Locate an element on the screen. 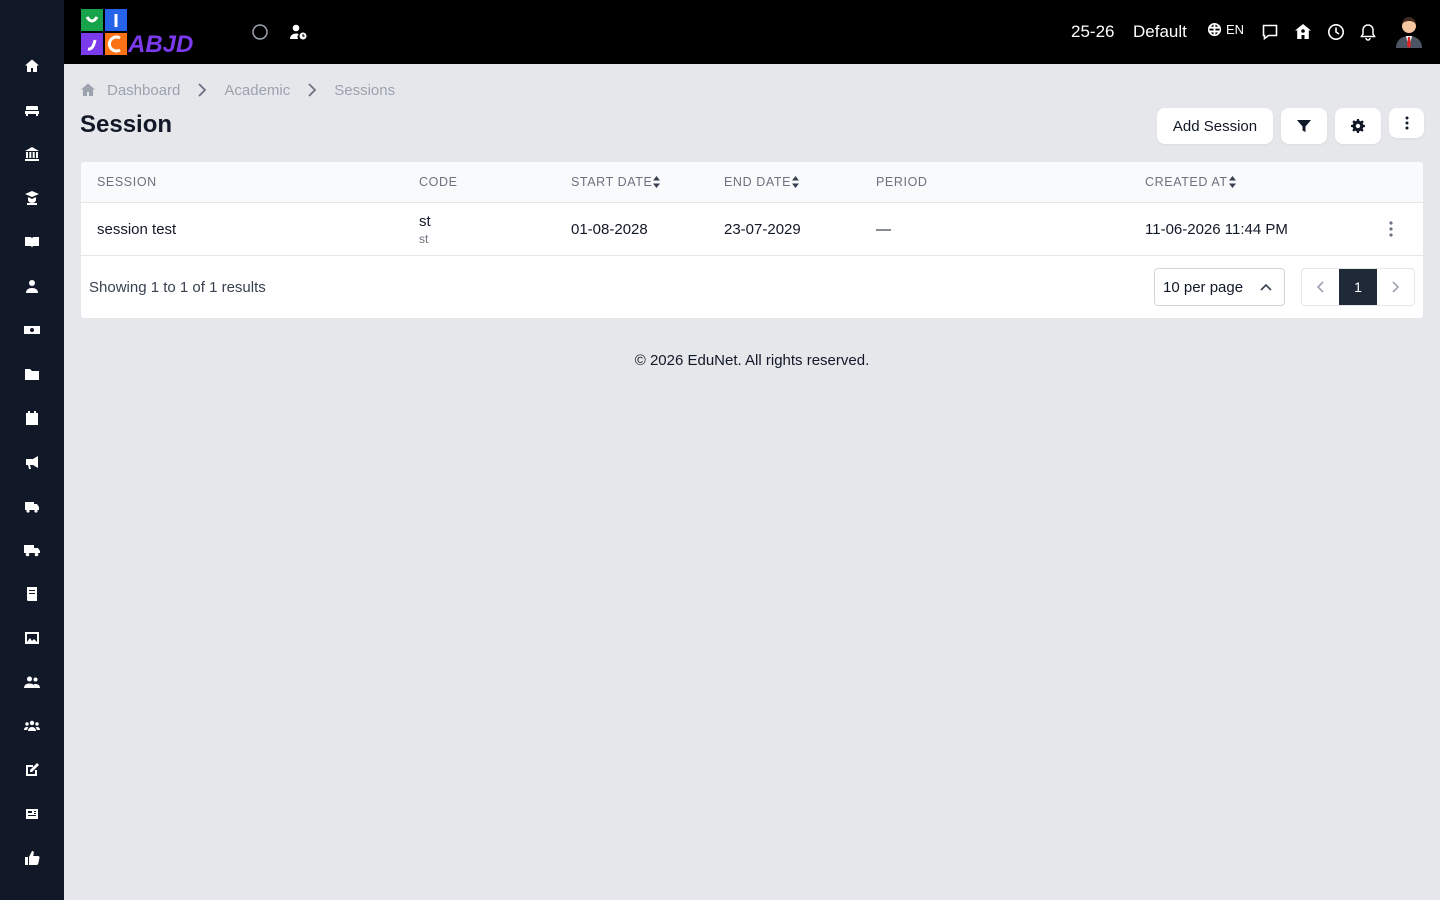 This screenshot has height=900, width=1440. cell-period: — is located at coordinates (883, 229).